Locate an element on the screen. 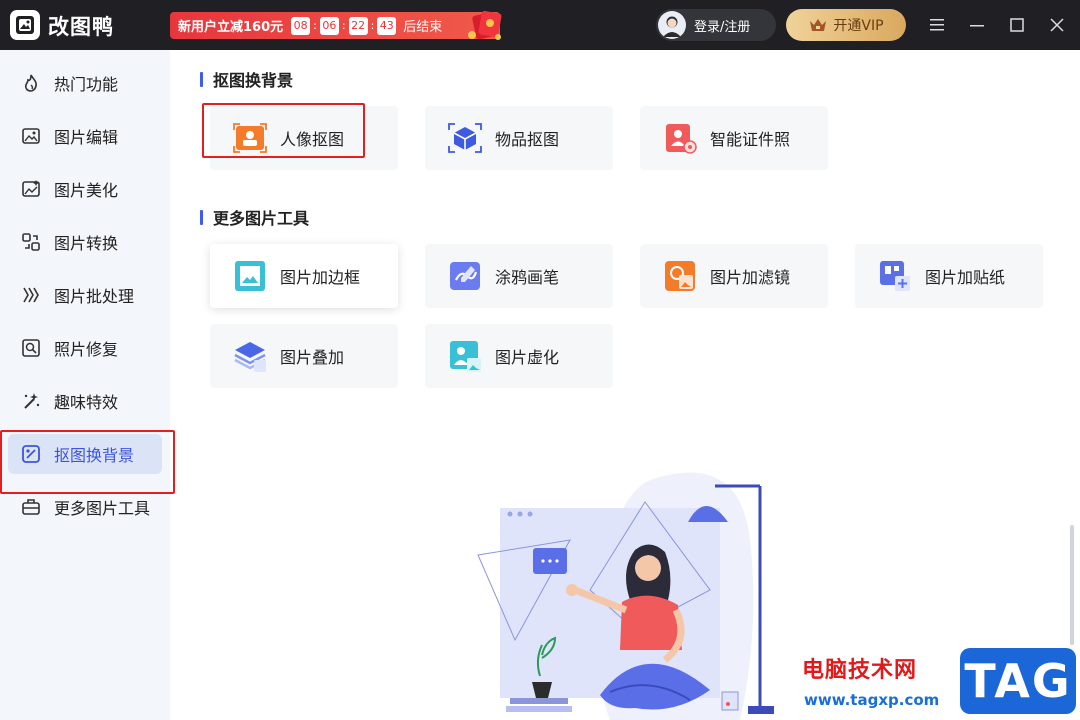 Image resolution: width=1080 pixels, height=720 pixels. scrollbar is located at coordinates (1072, 585).